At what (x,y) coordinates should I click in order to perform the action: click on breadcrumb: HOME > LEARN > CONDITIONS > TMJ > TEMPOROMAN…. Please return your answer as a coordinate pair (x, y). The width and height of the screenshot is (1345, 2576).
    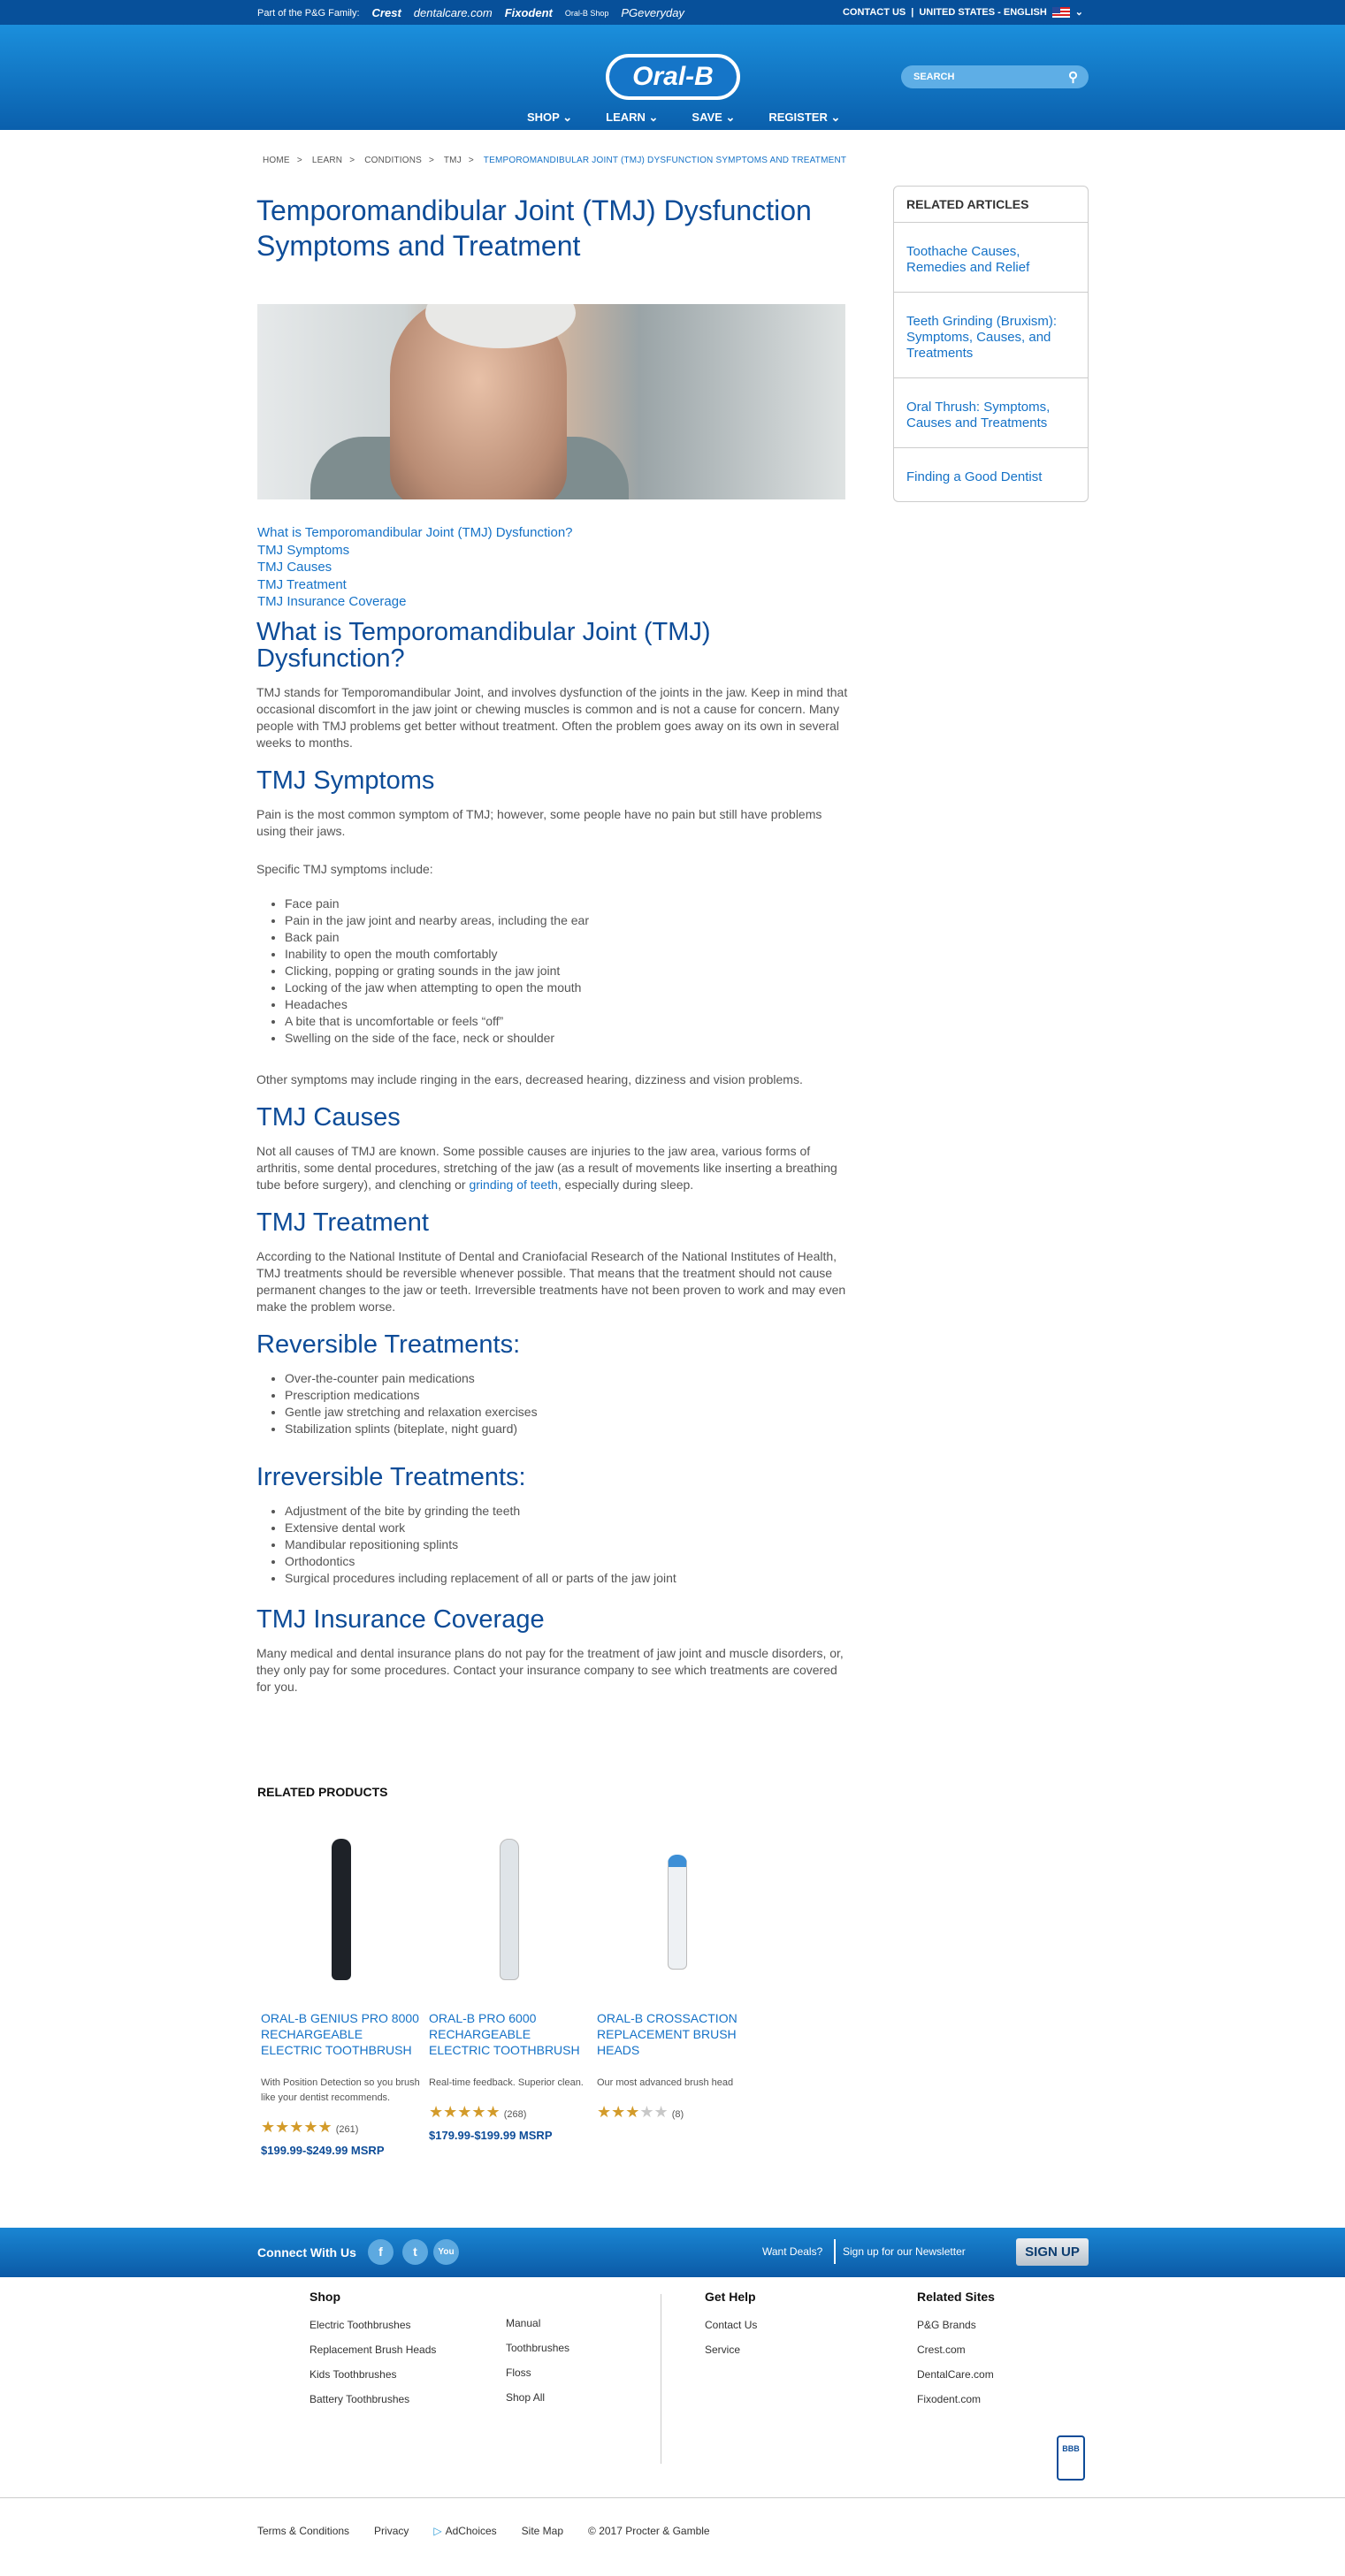
    Looking at the image, I should click on (555, 160).